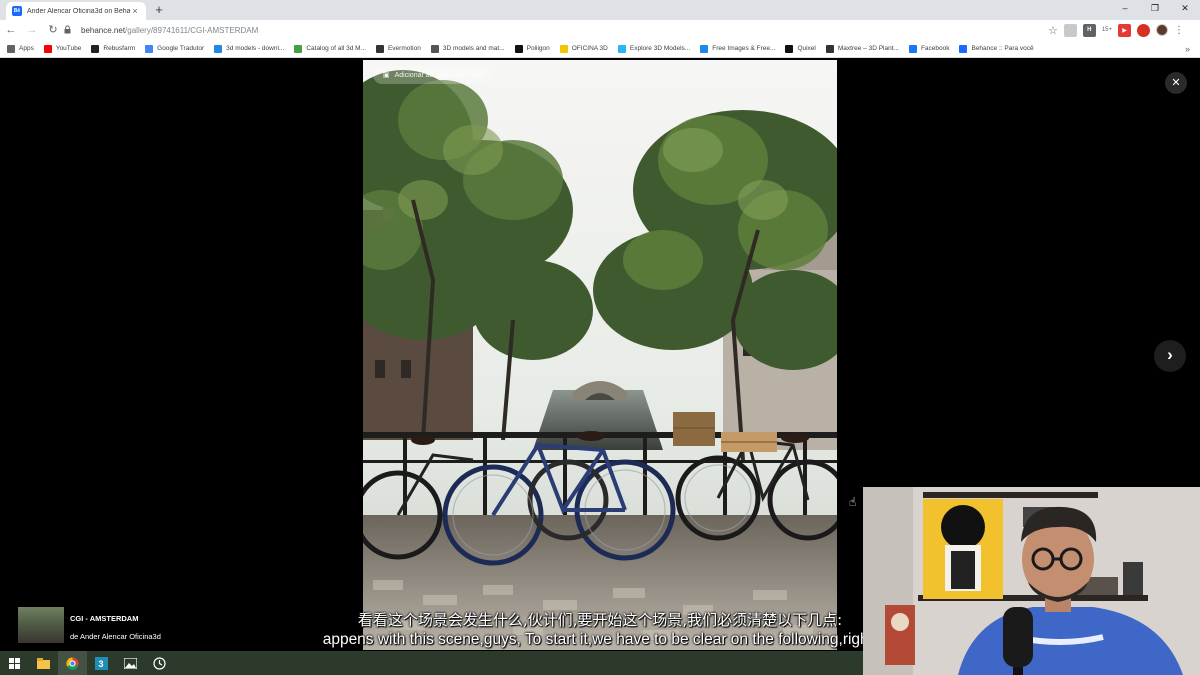 The image size is (1200, 675). I want to click on close-window-button: ✕, so click(1185, 9).